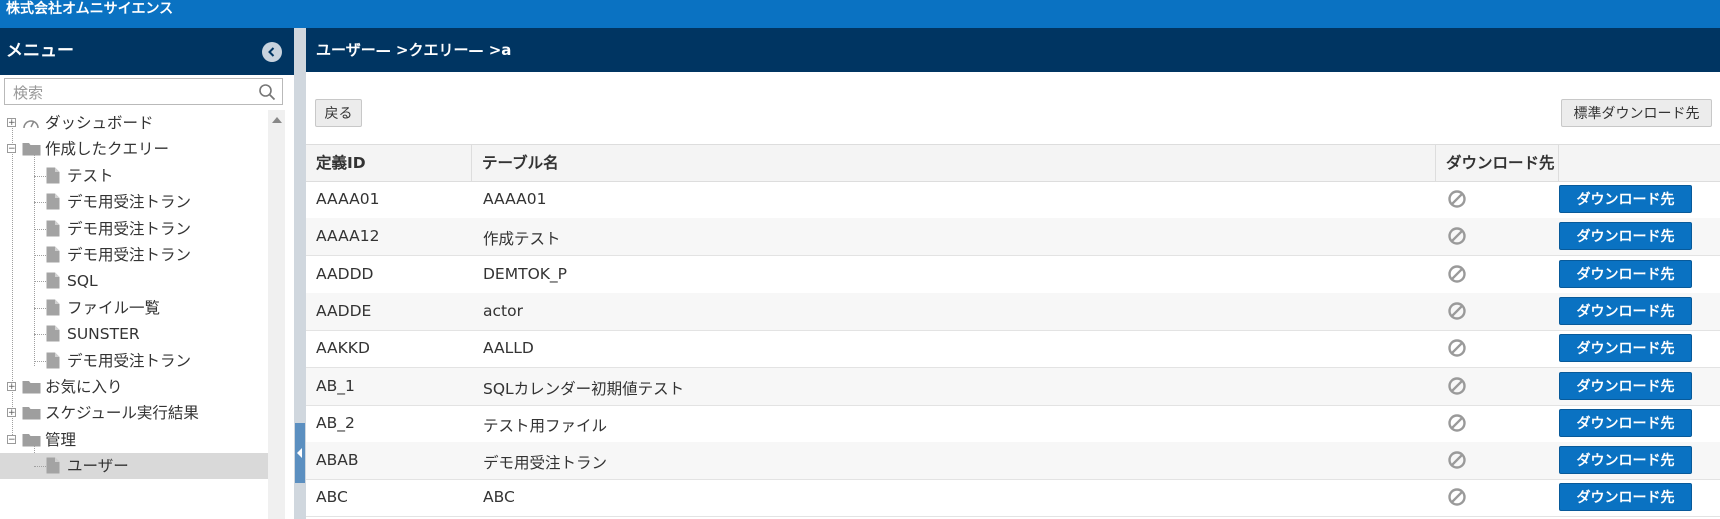 Image resolution: width=1720 pixels, height=519 pixels. Describe the element at coordinates (337, 460) in the screenshot. I see `definition-id: ABAB` at that location.